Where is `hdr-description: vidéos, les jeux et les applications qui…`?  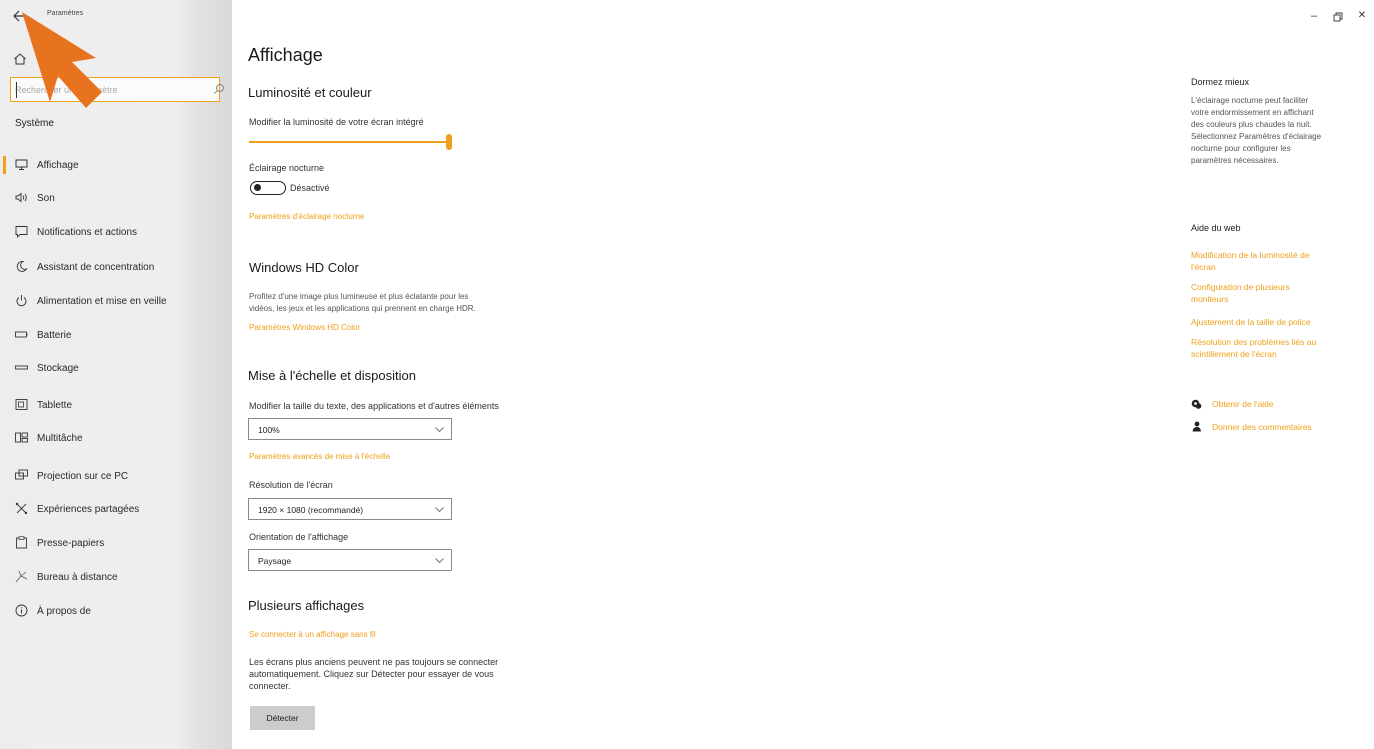 hdr-description: vidéos, les jeux et les applications qui… is located at coordinates (362, 308).